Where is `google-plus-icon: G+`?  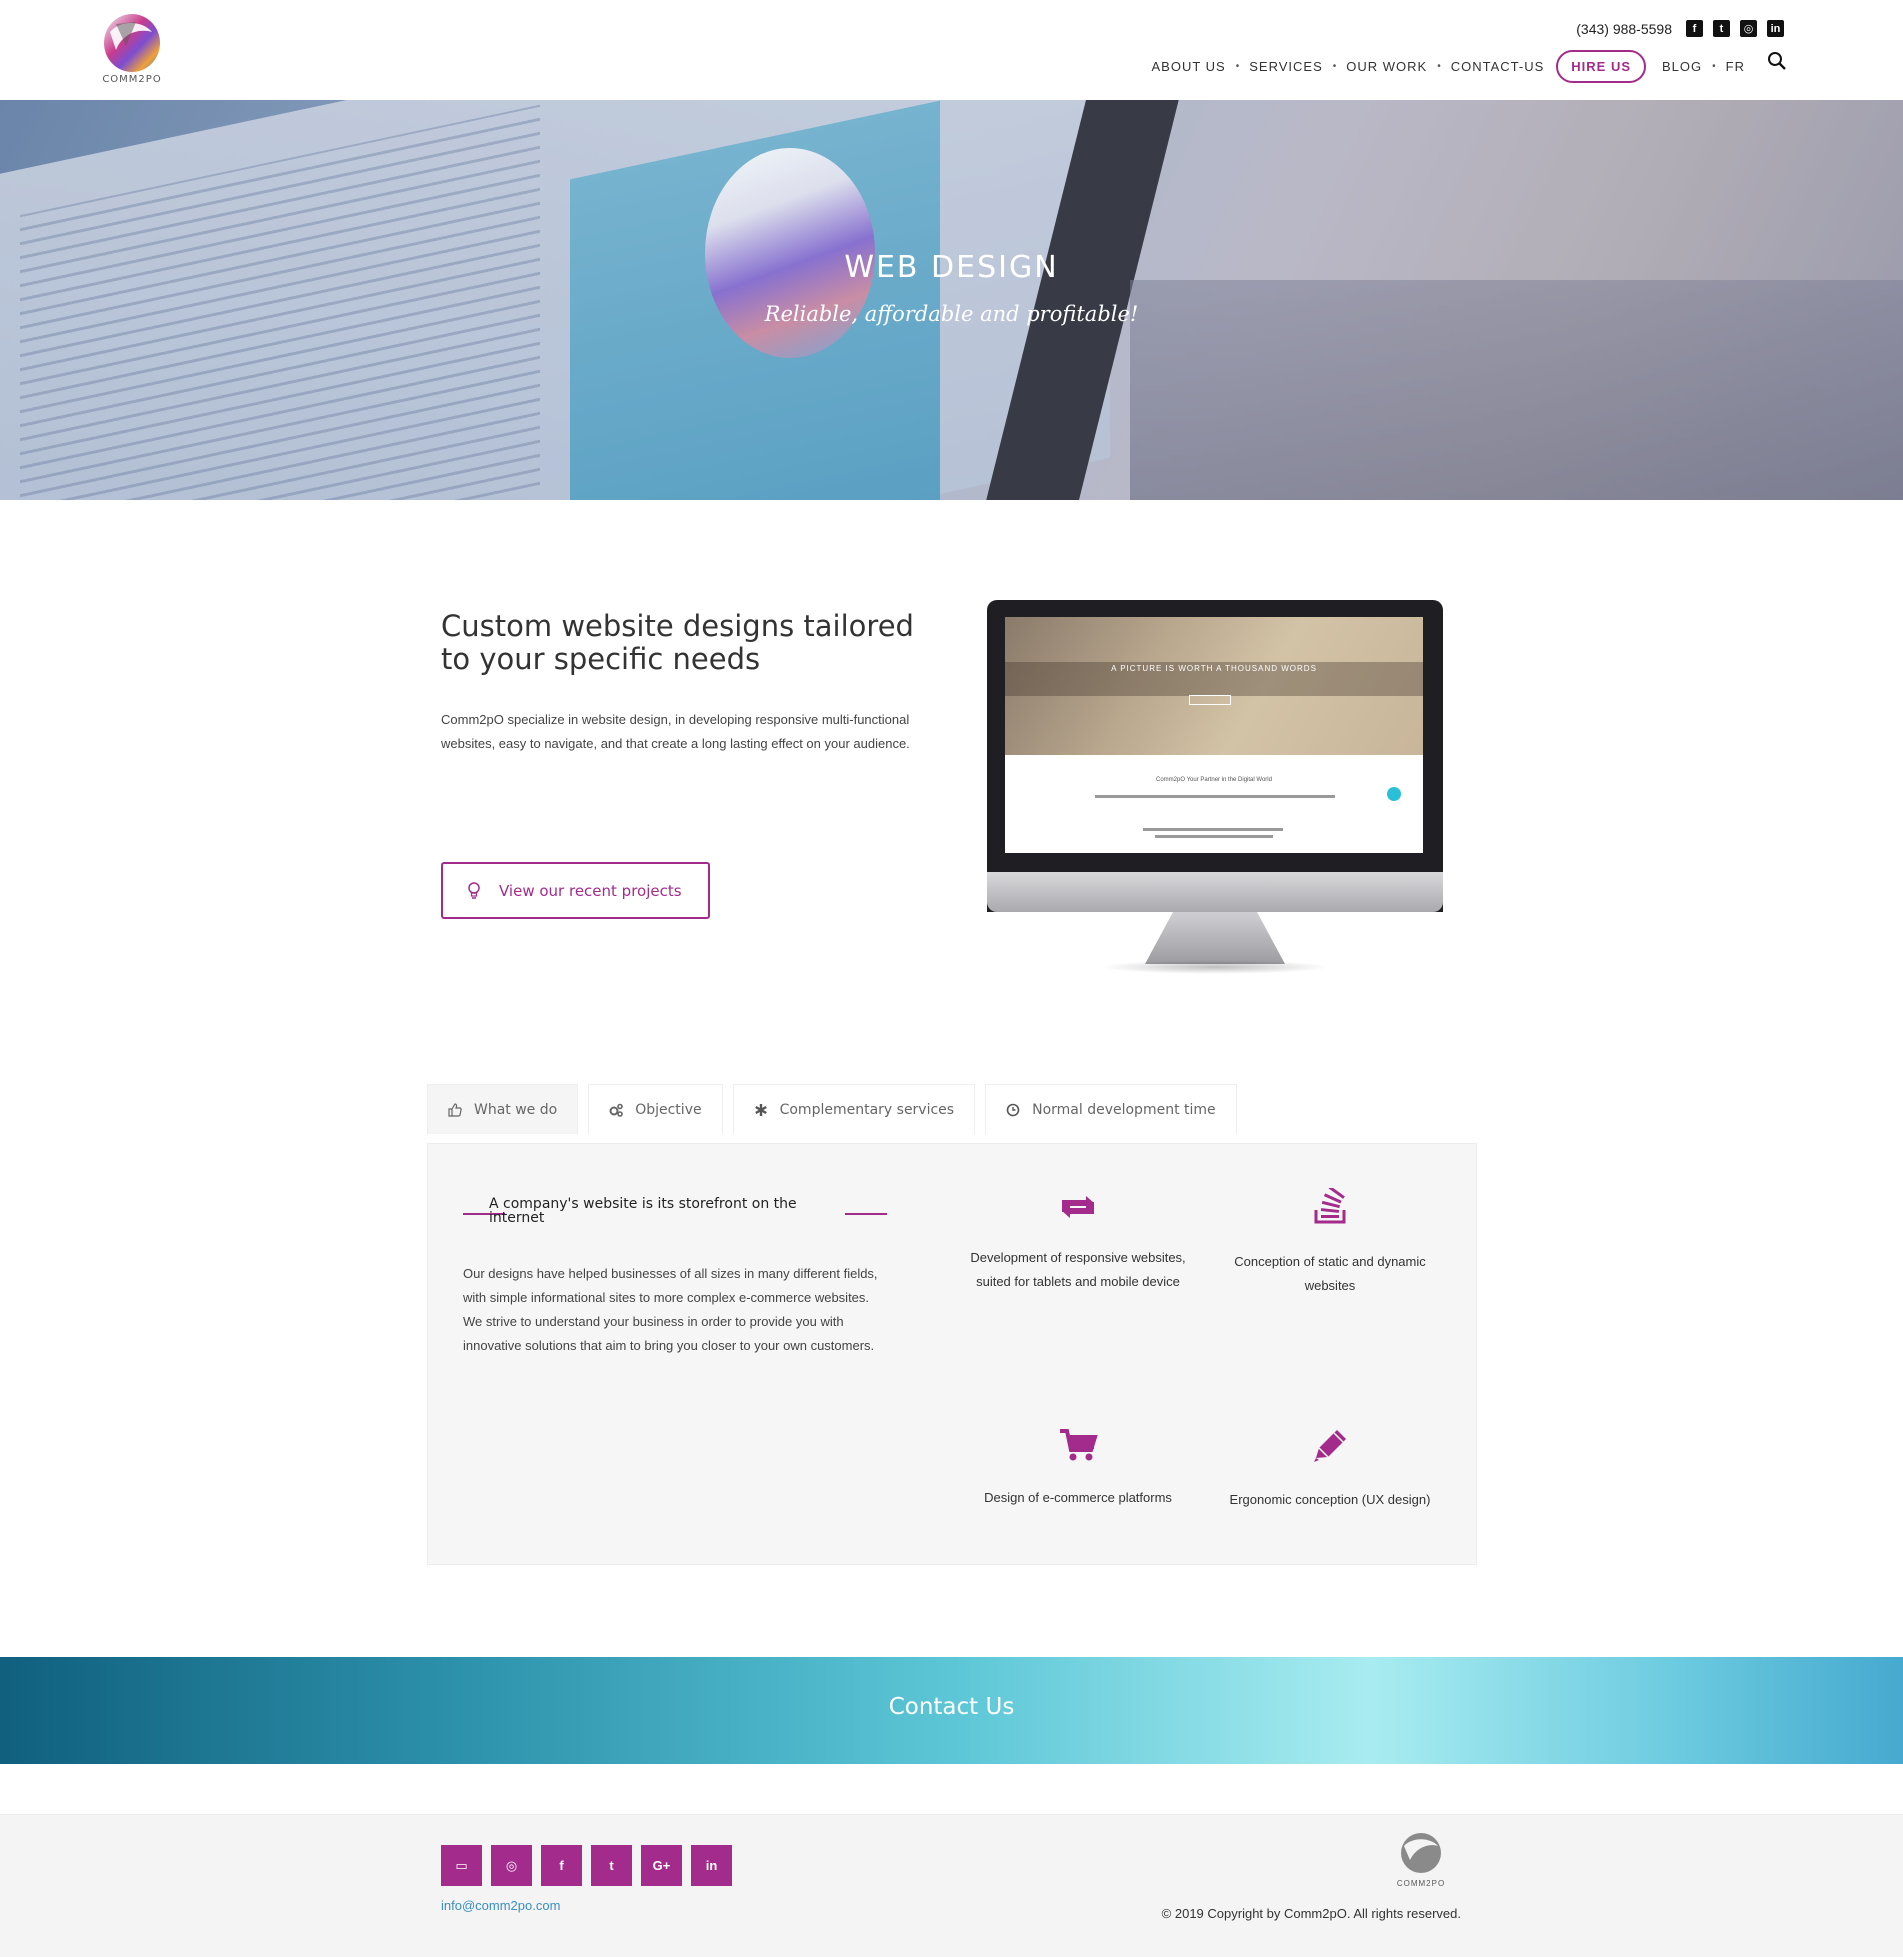 google-plus-icon: G+ is located at coordinates (661, 1865).